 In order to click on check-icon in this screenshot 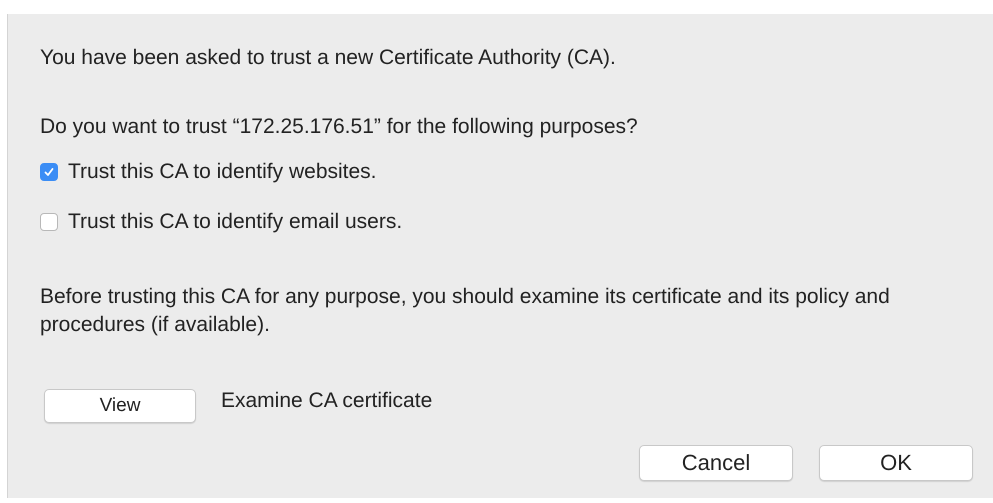, I will do `click(49, 172)`.